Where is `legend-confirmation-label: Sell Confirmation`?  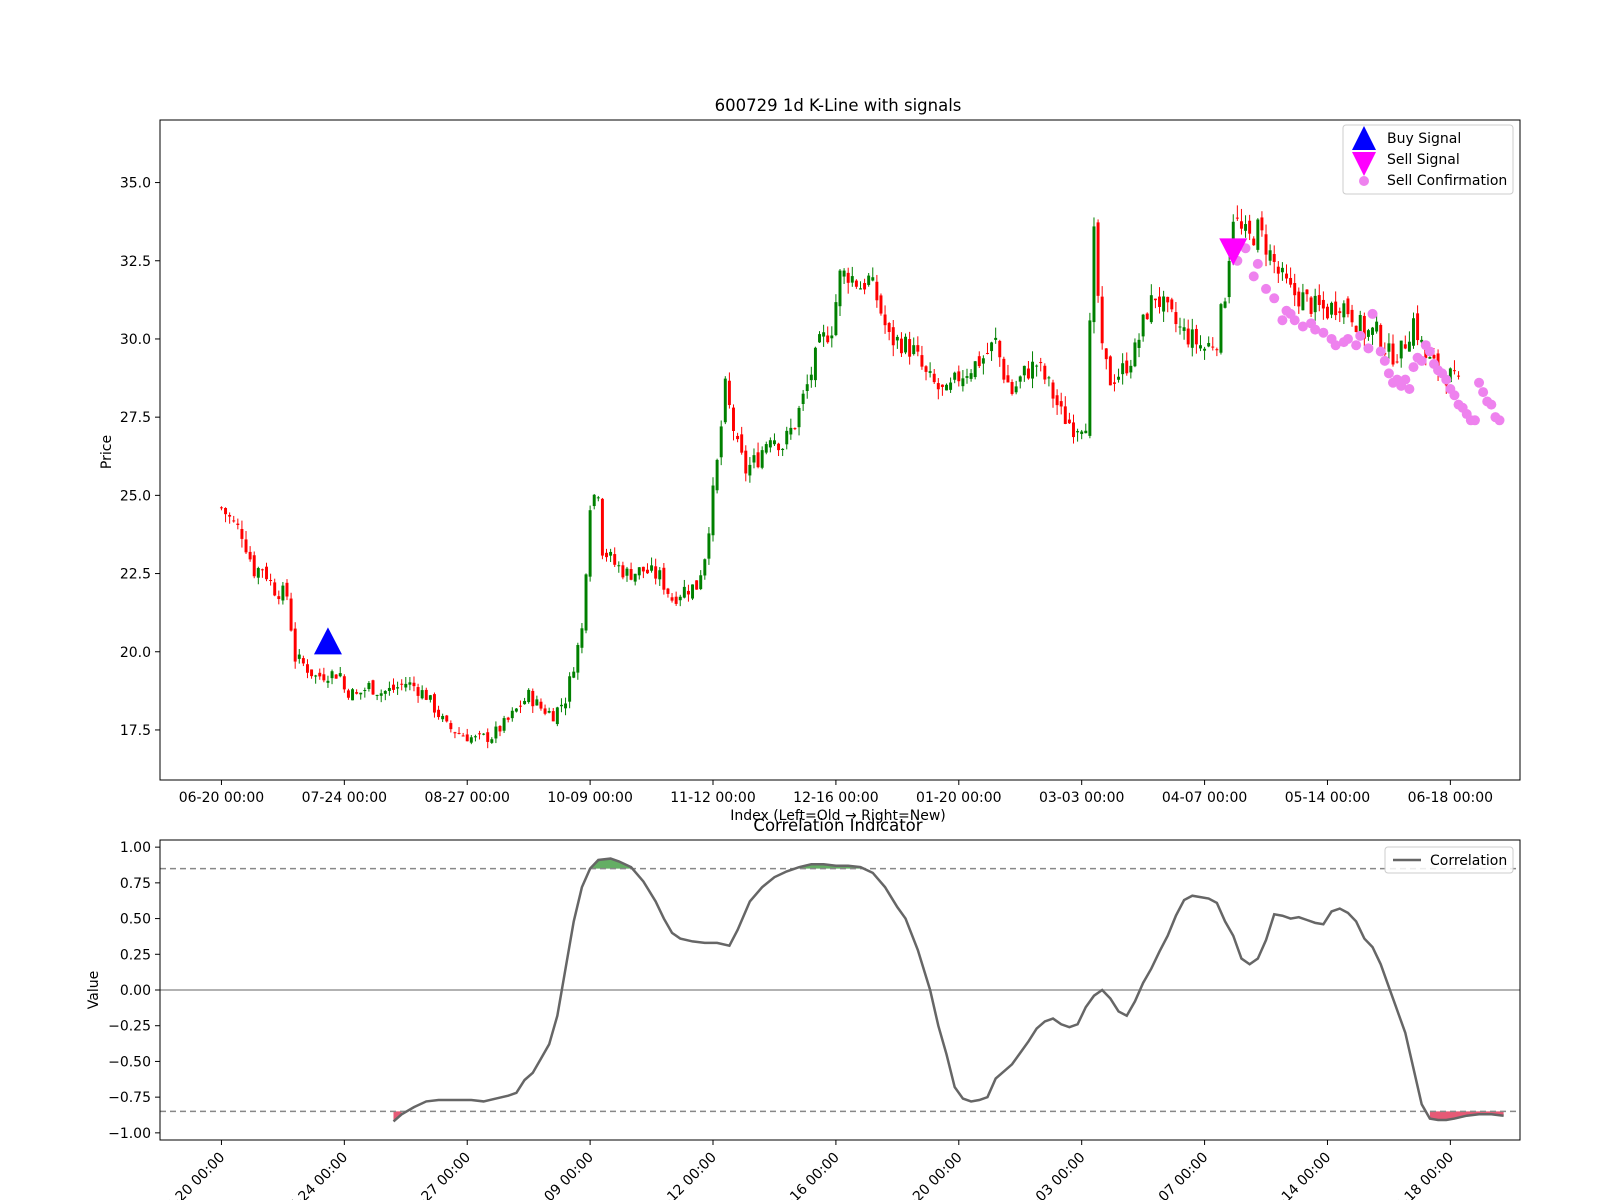
legend-confirmation-label: Sell Confirmation is located at coordinates (1447, 181).